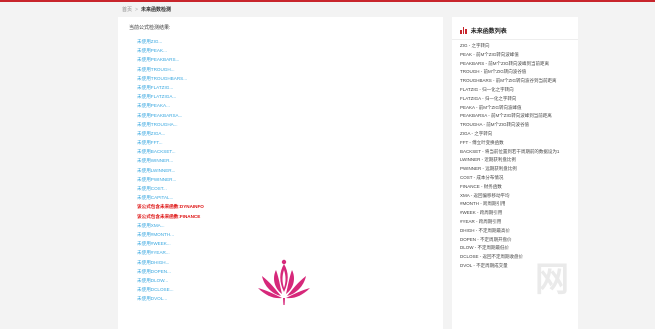 The width and height of the screenshot is (655, 329). What do you see at coordinates (284, 282) in the screenshot?
I see `lotus-logo` at bounding box center [284, 282].